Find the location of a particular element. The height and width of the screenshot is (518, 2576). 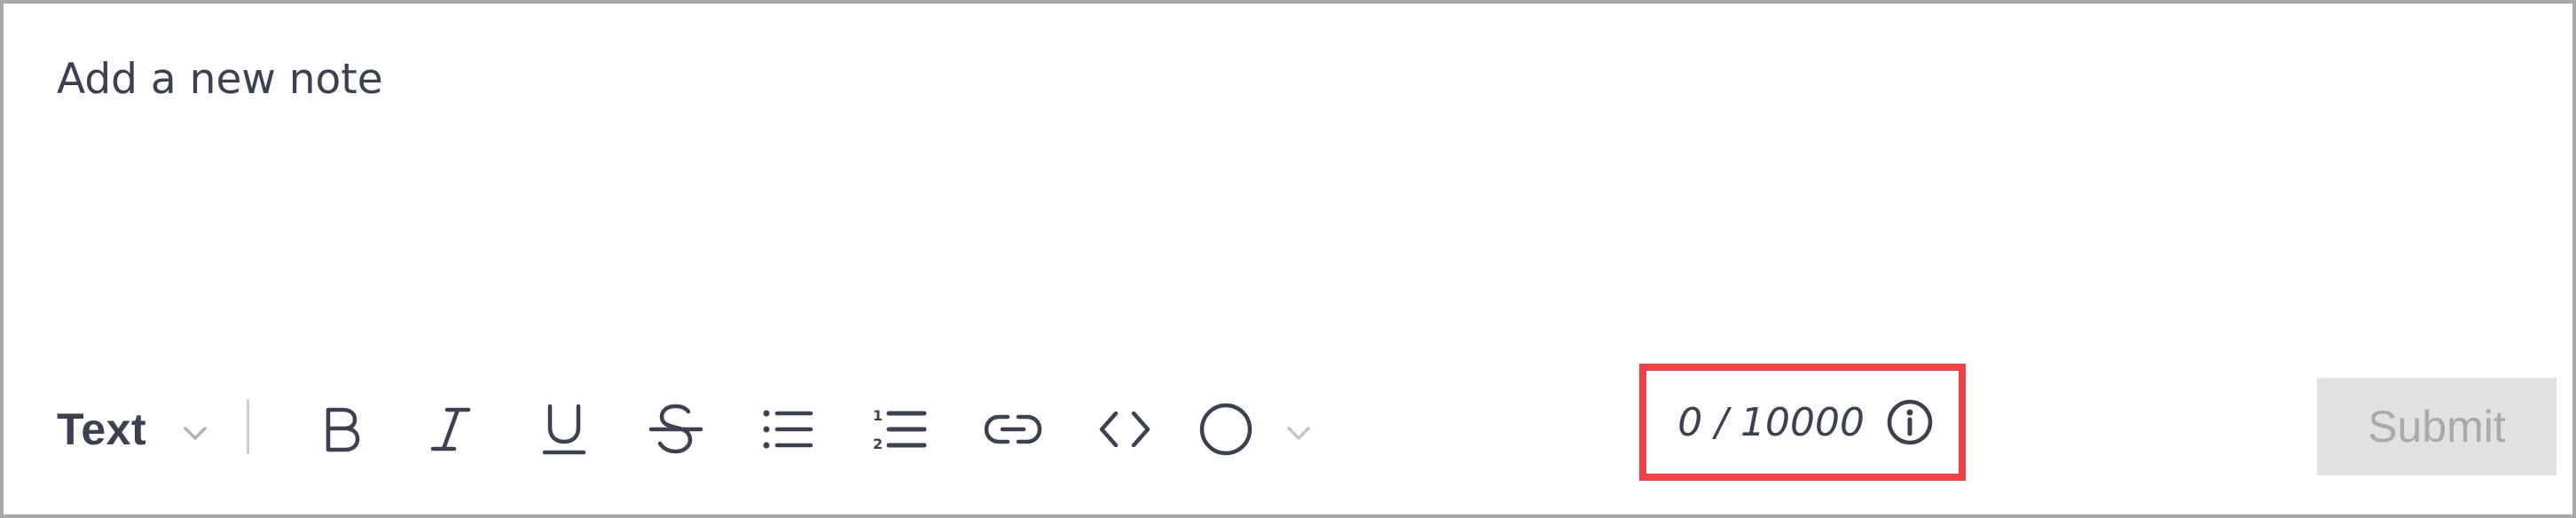

code-icon is located at coordinates (1125, 429).